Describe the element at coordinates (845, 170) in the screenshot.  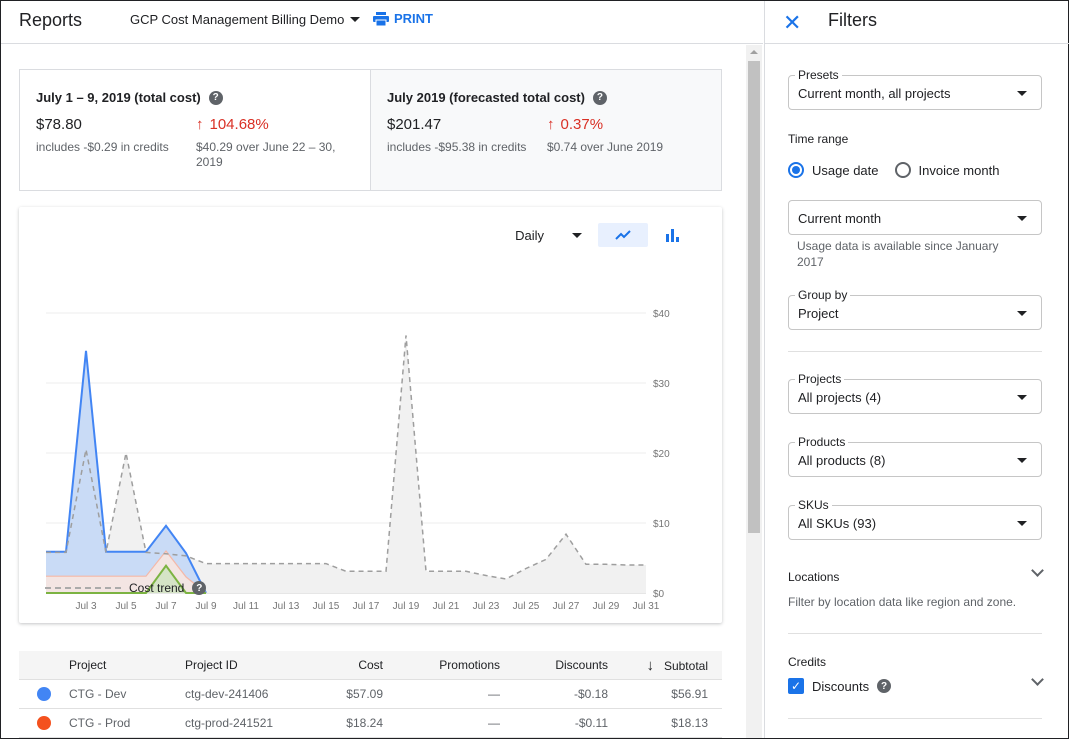
I see `usage-date-label: Usage date` at that location.